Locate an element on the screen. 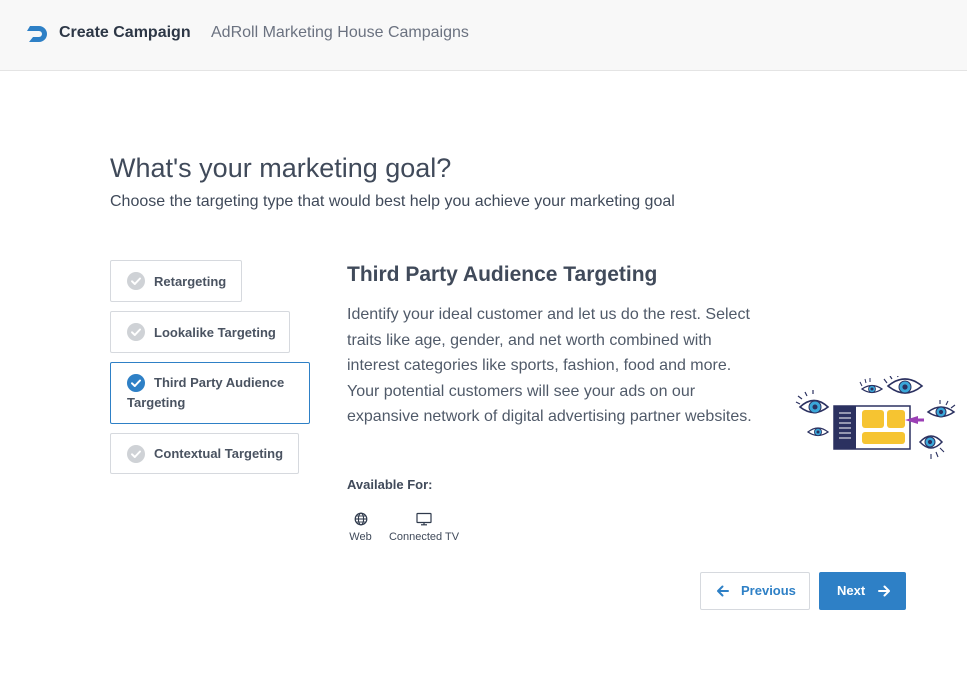  next-label: Next is located at coordinates (851, 590).